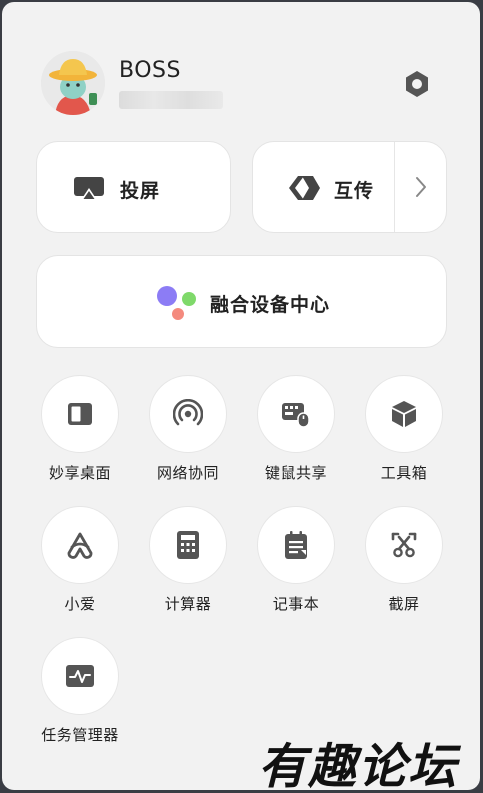 The image size is (483, 793). I want to click on tool-xiaoai: 小爱, so click(80, 566).